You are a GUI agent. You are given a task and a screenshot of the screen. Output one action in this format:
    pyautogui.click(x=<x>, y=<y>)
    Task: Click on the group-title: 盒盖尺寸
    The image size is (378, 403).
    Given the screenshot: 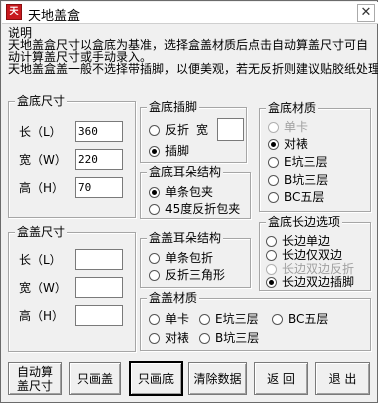 What is the action you would take?
    pyautogui.click(x=41, y=232)
    